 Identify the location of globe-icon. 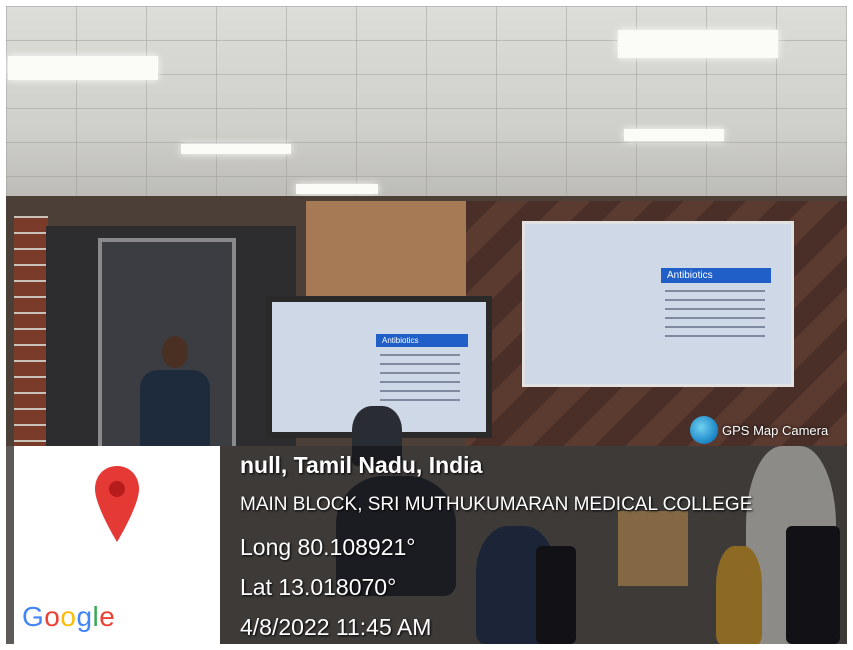
(704, 430).